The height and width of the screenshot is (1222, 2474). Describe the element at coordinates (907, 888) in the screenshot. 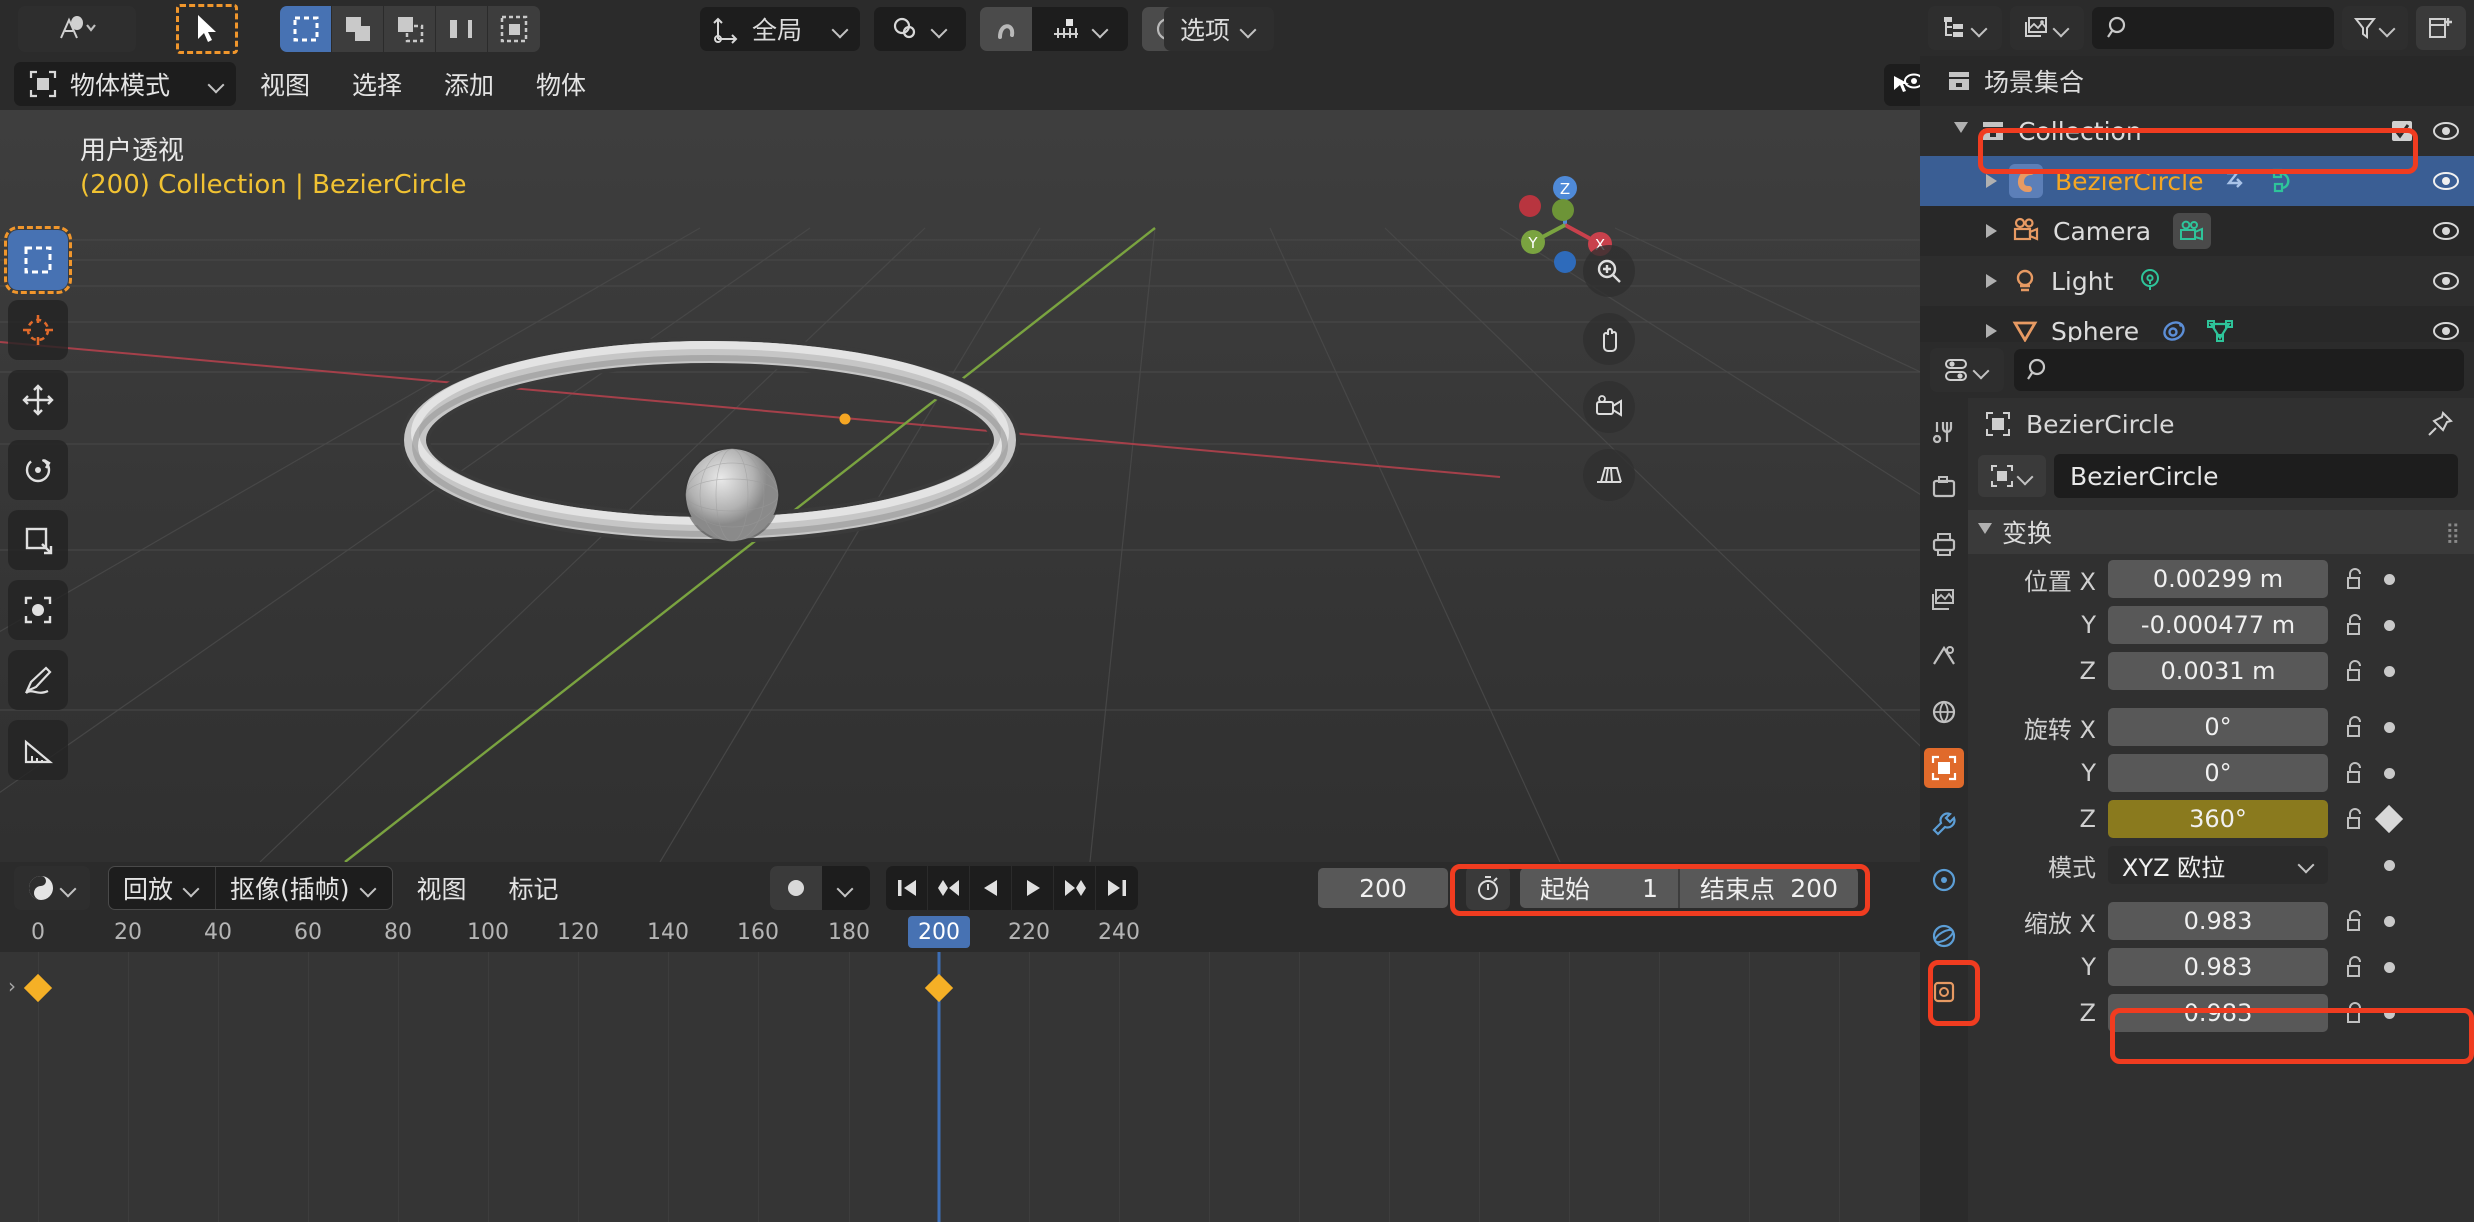

I see `jump-start-button` at that location.